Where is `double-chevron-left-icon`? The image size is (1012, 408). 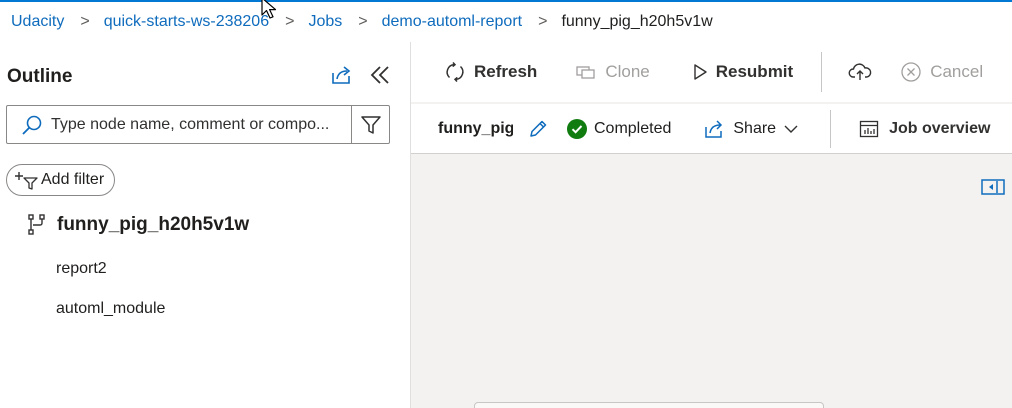
double-chevron-left-icon is located at coordinates (380, 75).